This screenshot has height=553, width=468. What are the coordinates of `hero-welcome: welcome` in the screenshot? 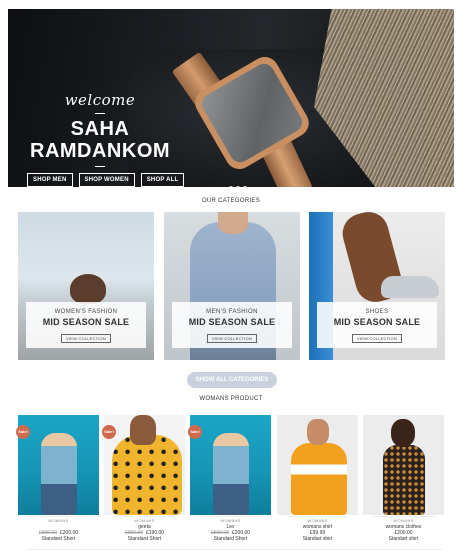 It's located at (100, 100).